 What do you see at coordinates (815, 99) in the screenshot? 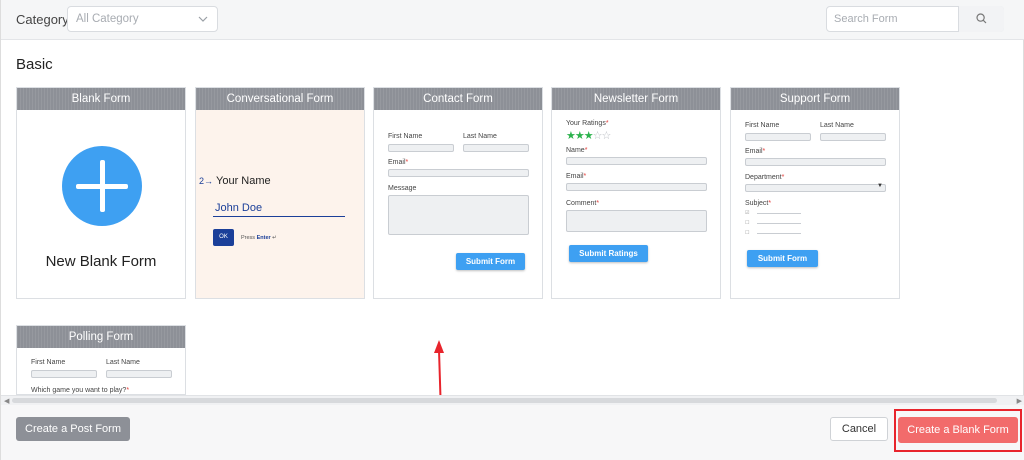
I see `card-title: Support Form` at bounding box center [815, 99].